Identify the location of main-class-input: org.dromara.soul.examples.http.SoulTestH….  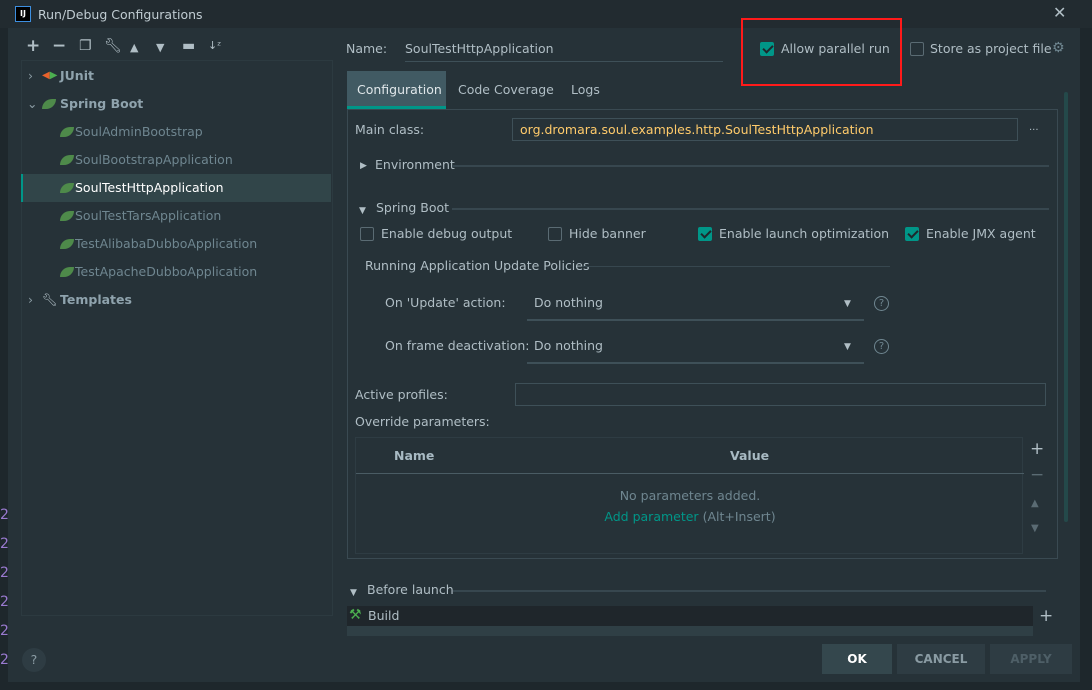
(765, 129).